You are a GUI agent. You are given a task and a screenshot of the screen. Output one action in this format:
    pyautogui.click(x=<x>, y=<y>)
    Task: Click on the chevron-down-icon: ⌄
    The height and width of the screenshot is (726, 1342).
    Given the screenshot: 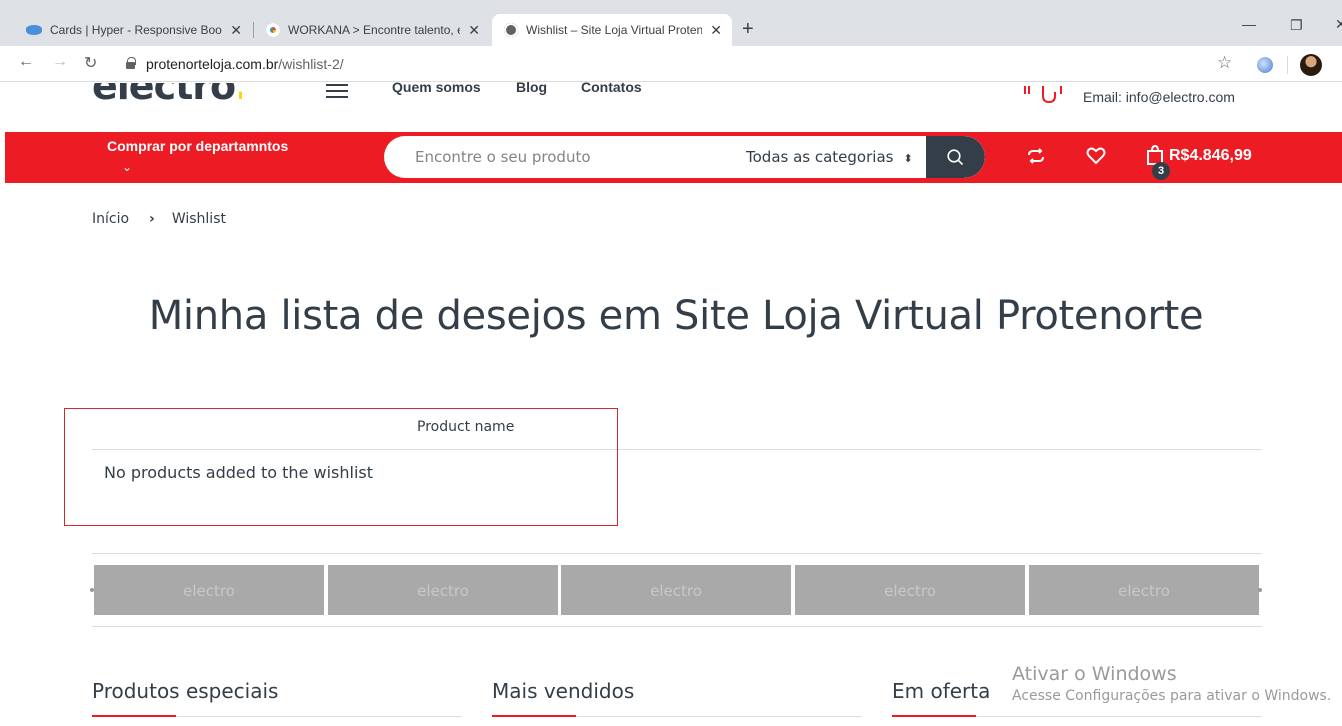 What is the action you would take?
    pyautogui.click(x=127, y=167)
    